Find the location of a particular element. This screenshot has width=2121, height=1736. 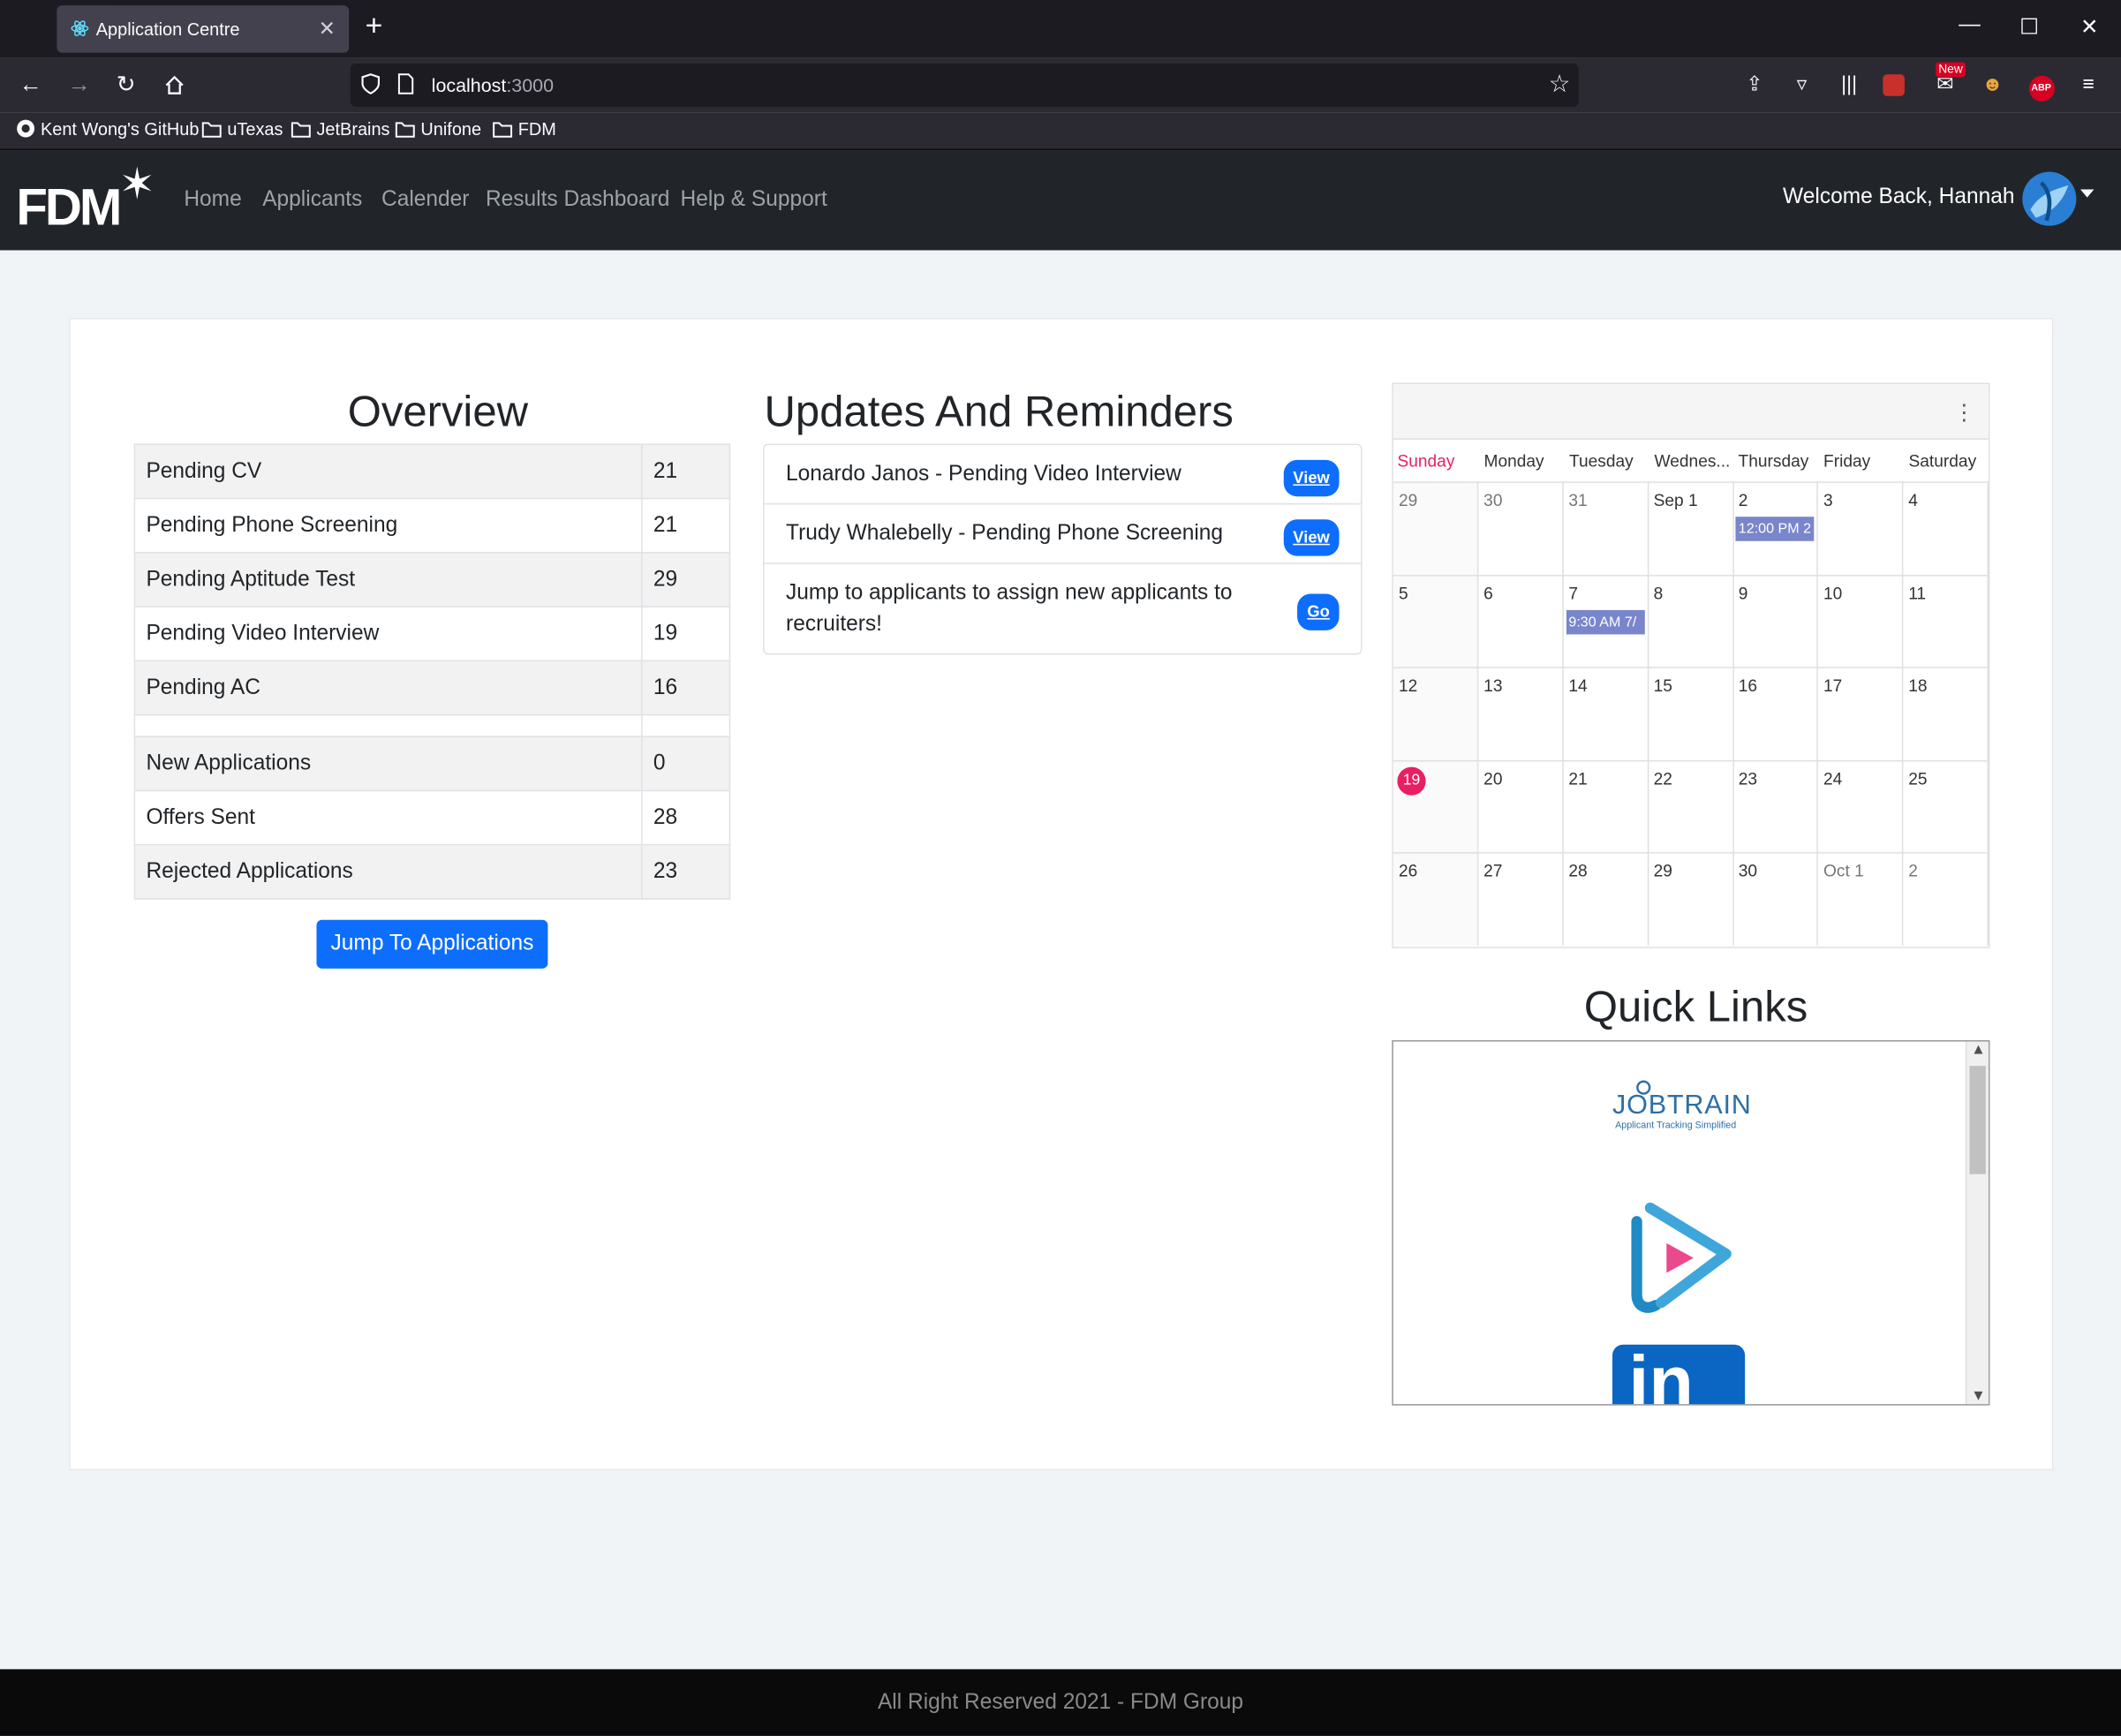

row-value: 21 is located at coordinates (686, 525).